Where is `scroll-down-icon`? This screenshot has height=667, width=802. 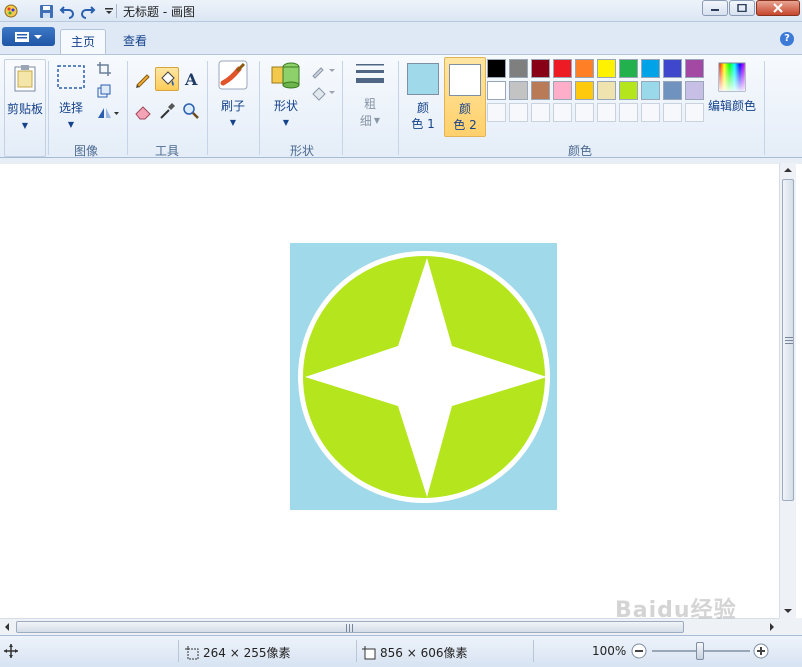
scroll-down-icon is located at coordinates (788, 611).